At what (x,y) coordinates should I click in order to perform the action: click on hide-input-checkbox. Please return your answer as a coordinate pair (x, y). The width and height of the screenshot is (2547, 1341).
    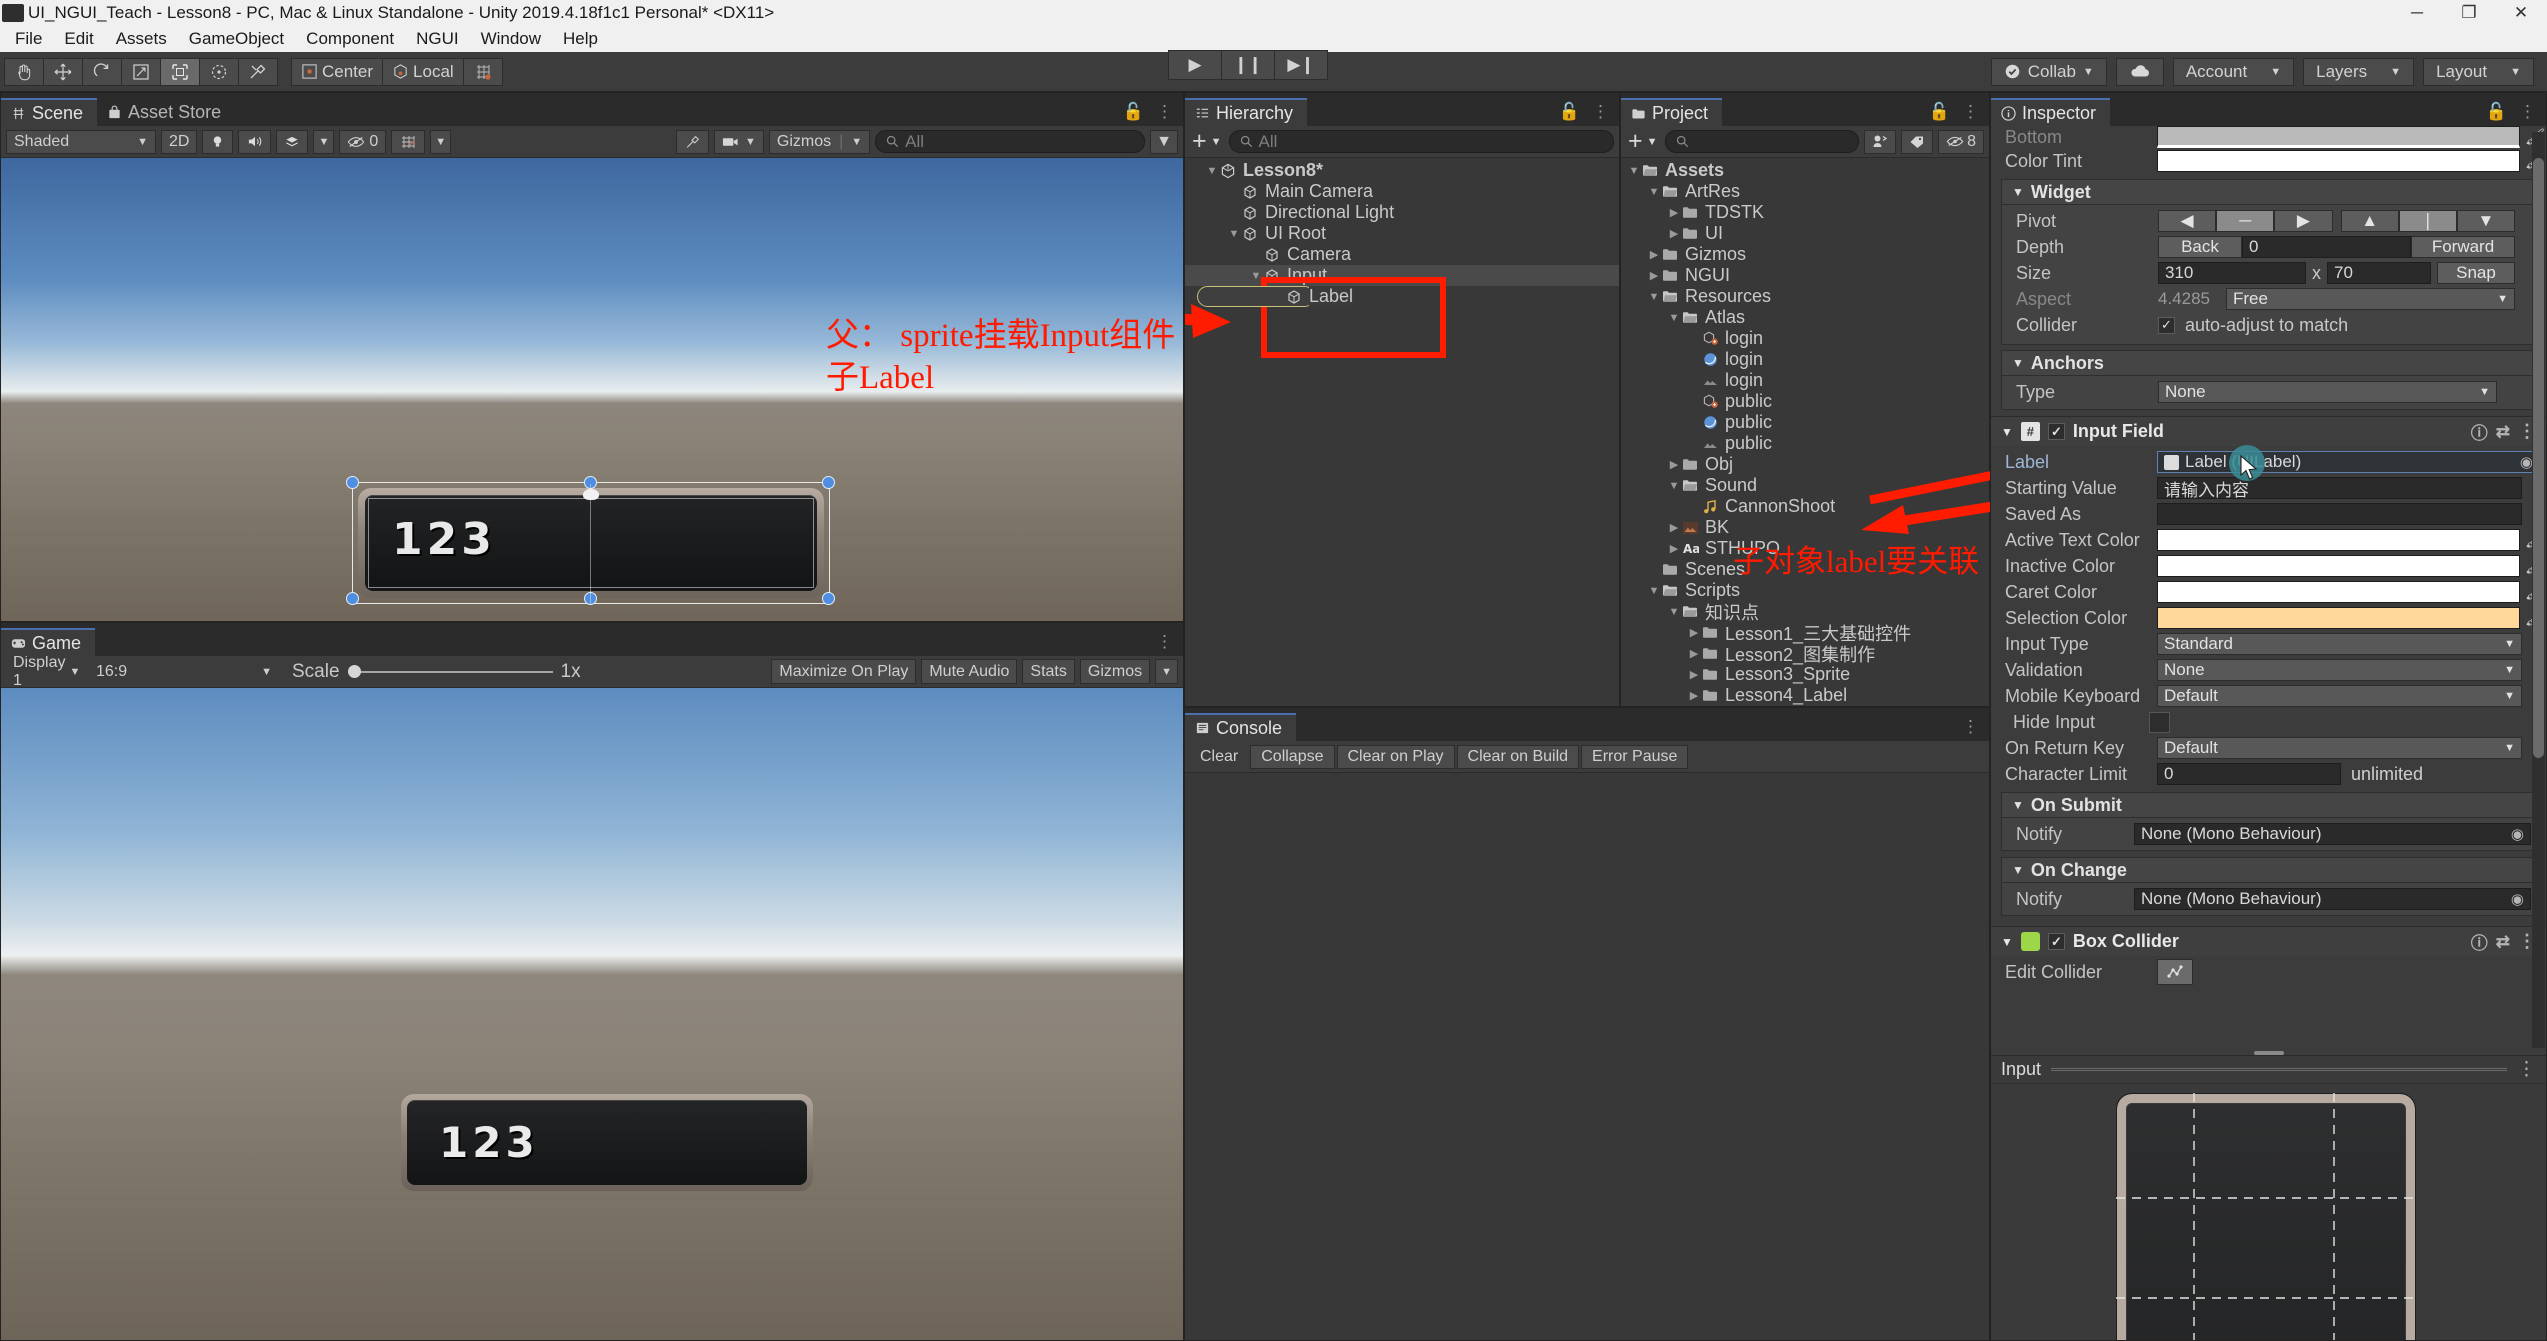
    Looking at the image, I should click on (2159, 722).